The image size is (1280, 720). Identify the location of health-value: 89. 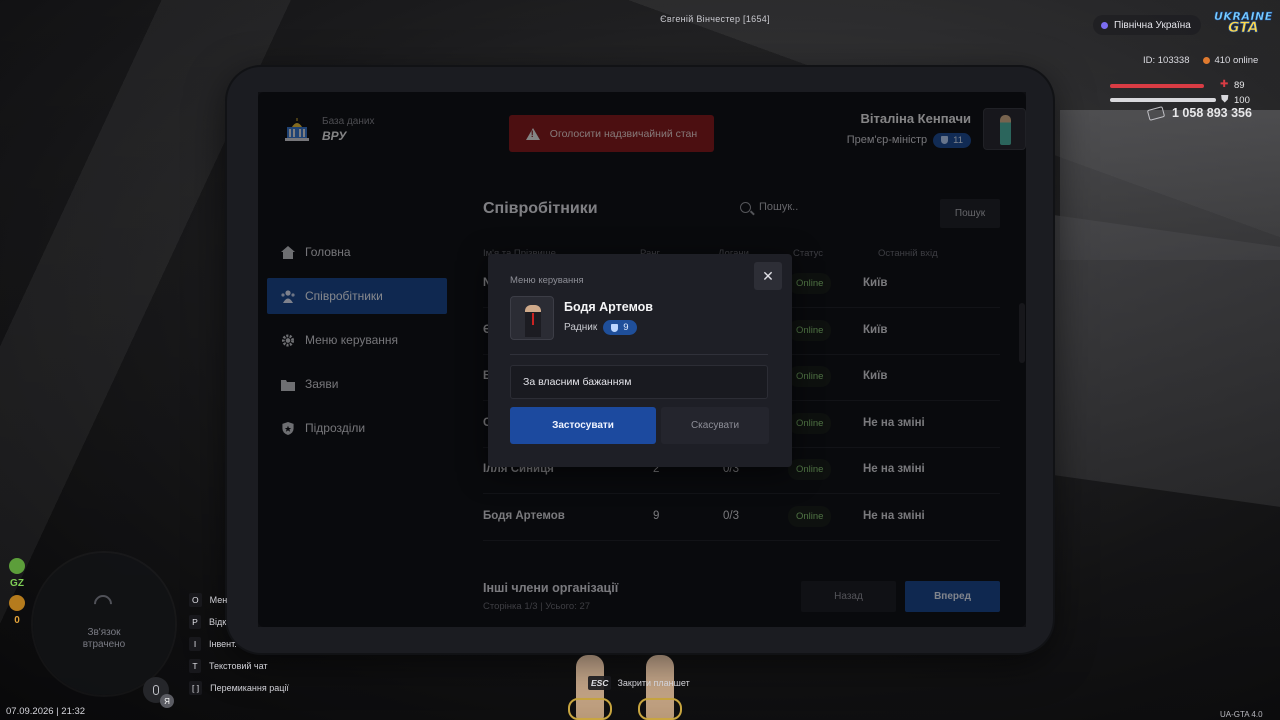
(1239, 85).